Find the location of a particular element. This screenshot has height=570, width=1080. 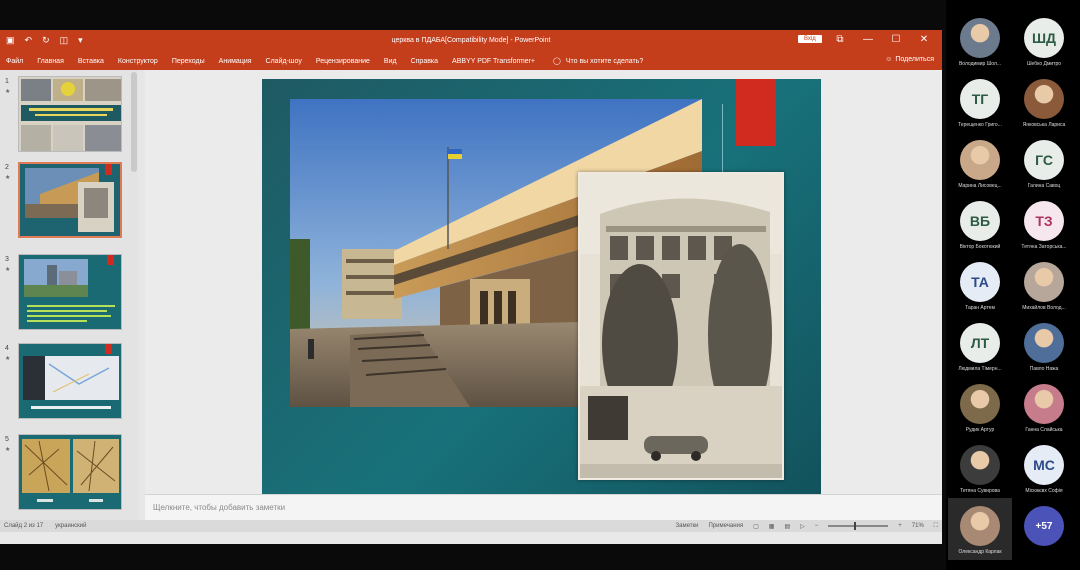

fit-slide-icon: ⛶ is located at coordinates (936, 526).